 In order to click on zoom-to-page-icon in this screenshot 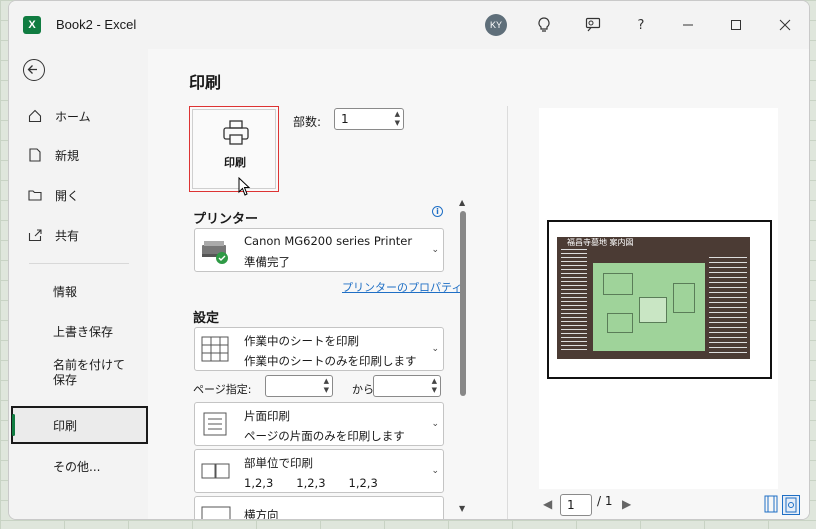, I will do `click(791, 505)`.